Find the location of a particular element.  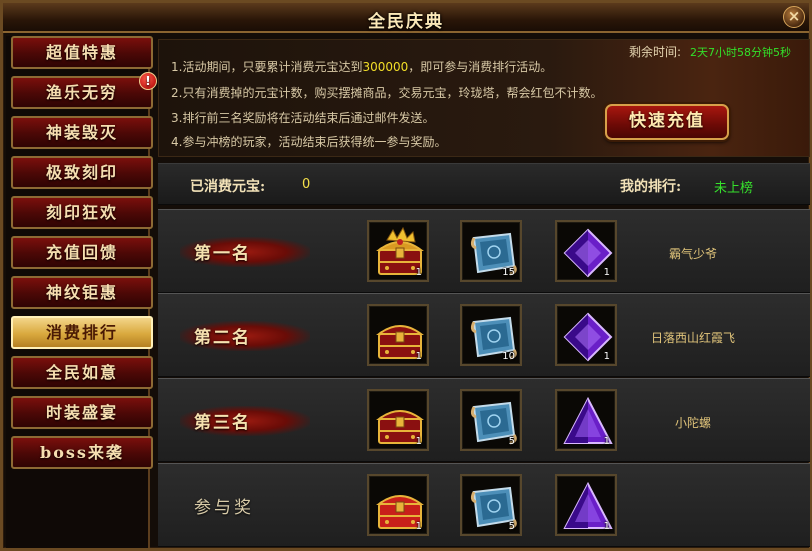

reward-quantity: 10 is located at coordinates (508, 356).